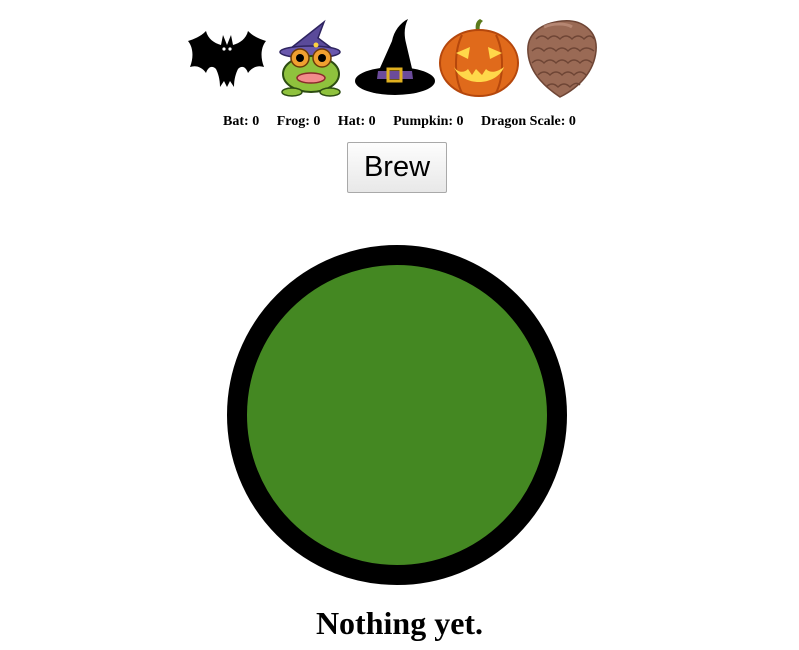  Describe the element at coordinates (428, 121) in the screenshot. I see `pumpkin-count: Pumpkin: 0` at that location.